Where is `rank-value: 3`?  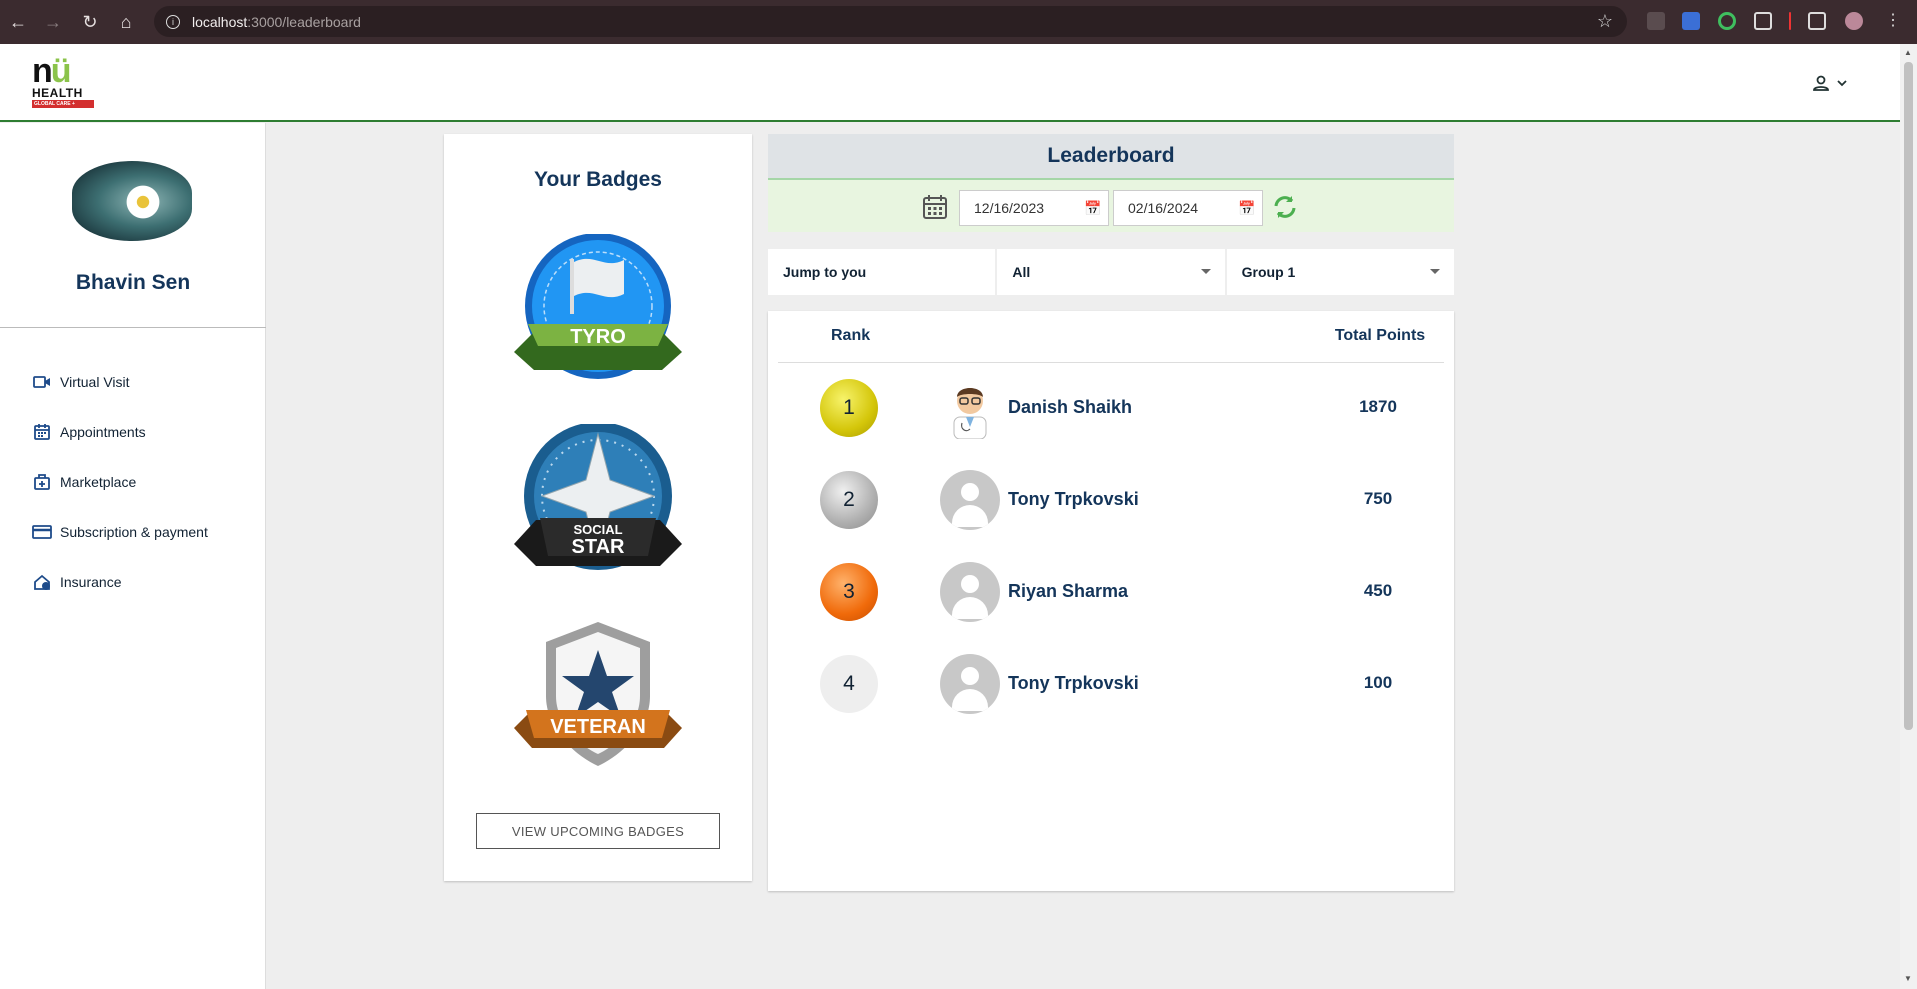
rank-value: 3 is located at coordinates (849, 591).